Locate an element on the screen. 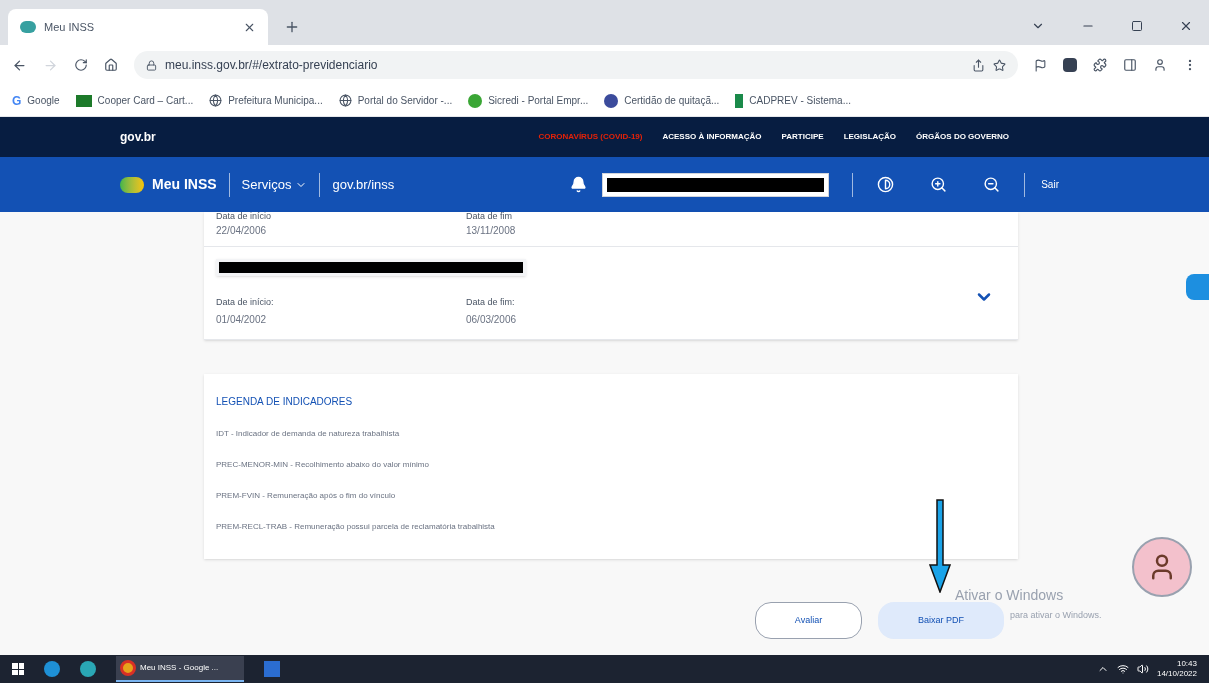 This screenshot has height=683, width=1209. side-widget-icon is located at coordinates (1197, 287).